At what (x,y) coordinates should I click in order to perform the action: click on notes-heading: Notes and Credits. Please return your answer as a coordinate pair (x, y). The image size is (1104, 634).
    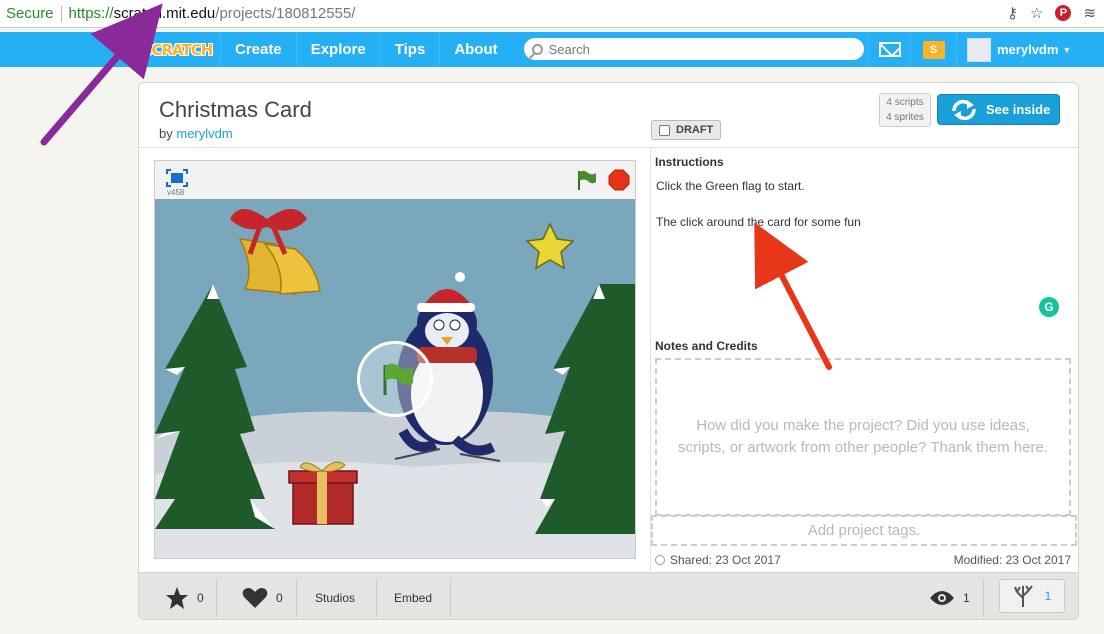
    Looking at the image, I should click on (706, 346).